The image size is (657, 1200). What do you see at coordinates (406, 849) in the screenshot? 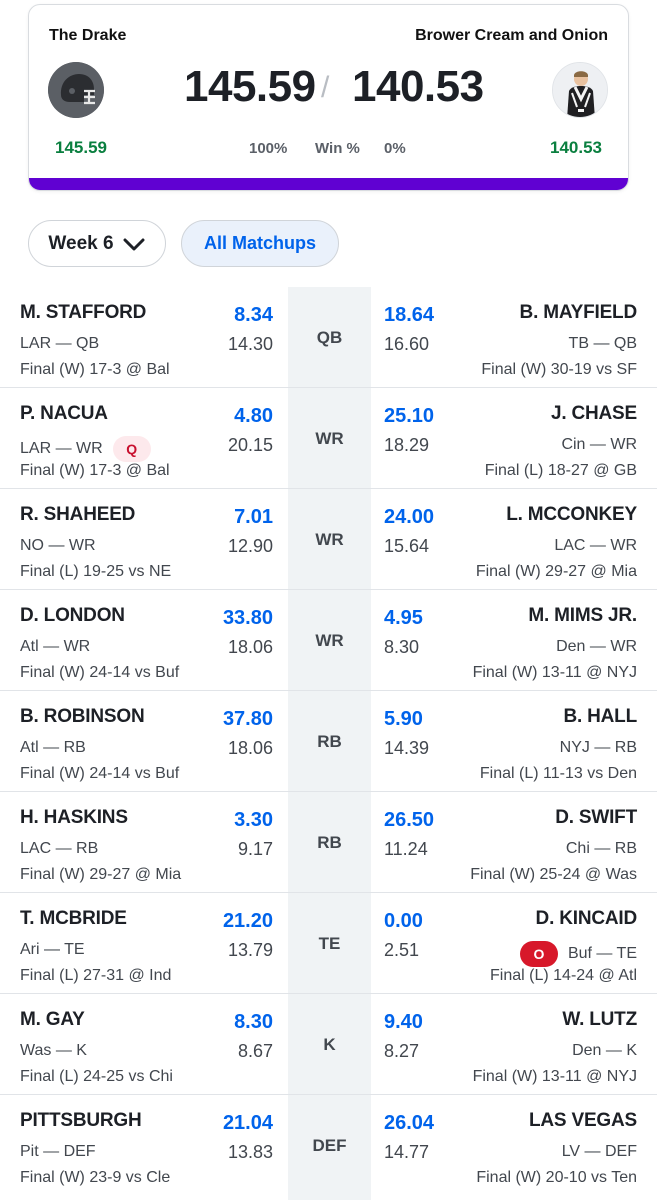
I see `right-player-projection: 11.24` at bounding box center [406, 849].